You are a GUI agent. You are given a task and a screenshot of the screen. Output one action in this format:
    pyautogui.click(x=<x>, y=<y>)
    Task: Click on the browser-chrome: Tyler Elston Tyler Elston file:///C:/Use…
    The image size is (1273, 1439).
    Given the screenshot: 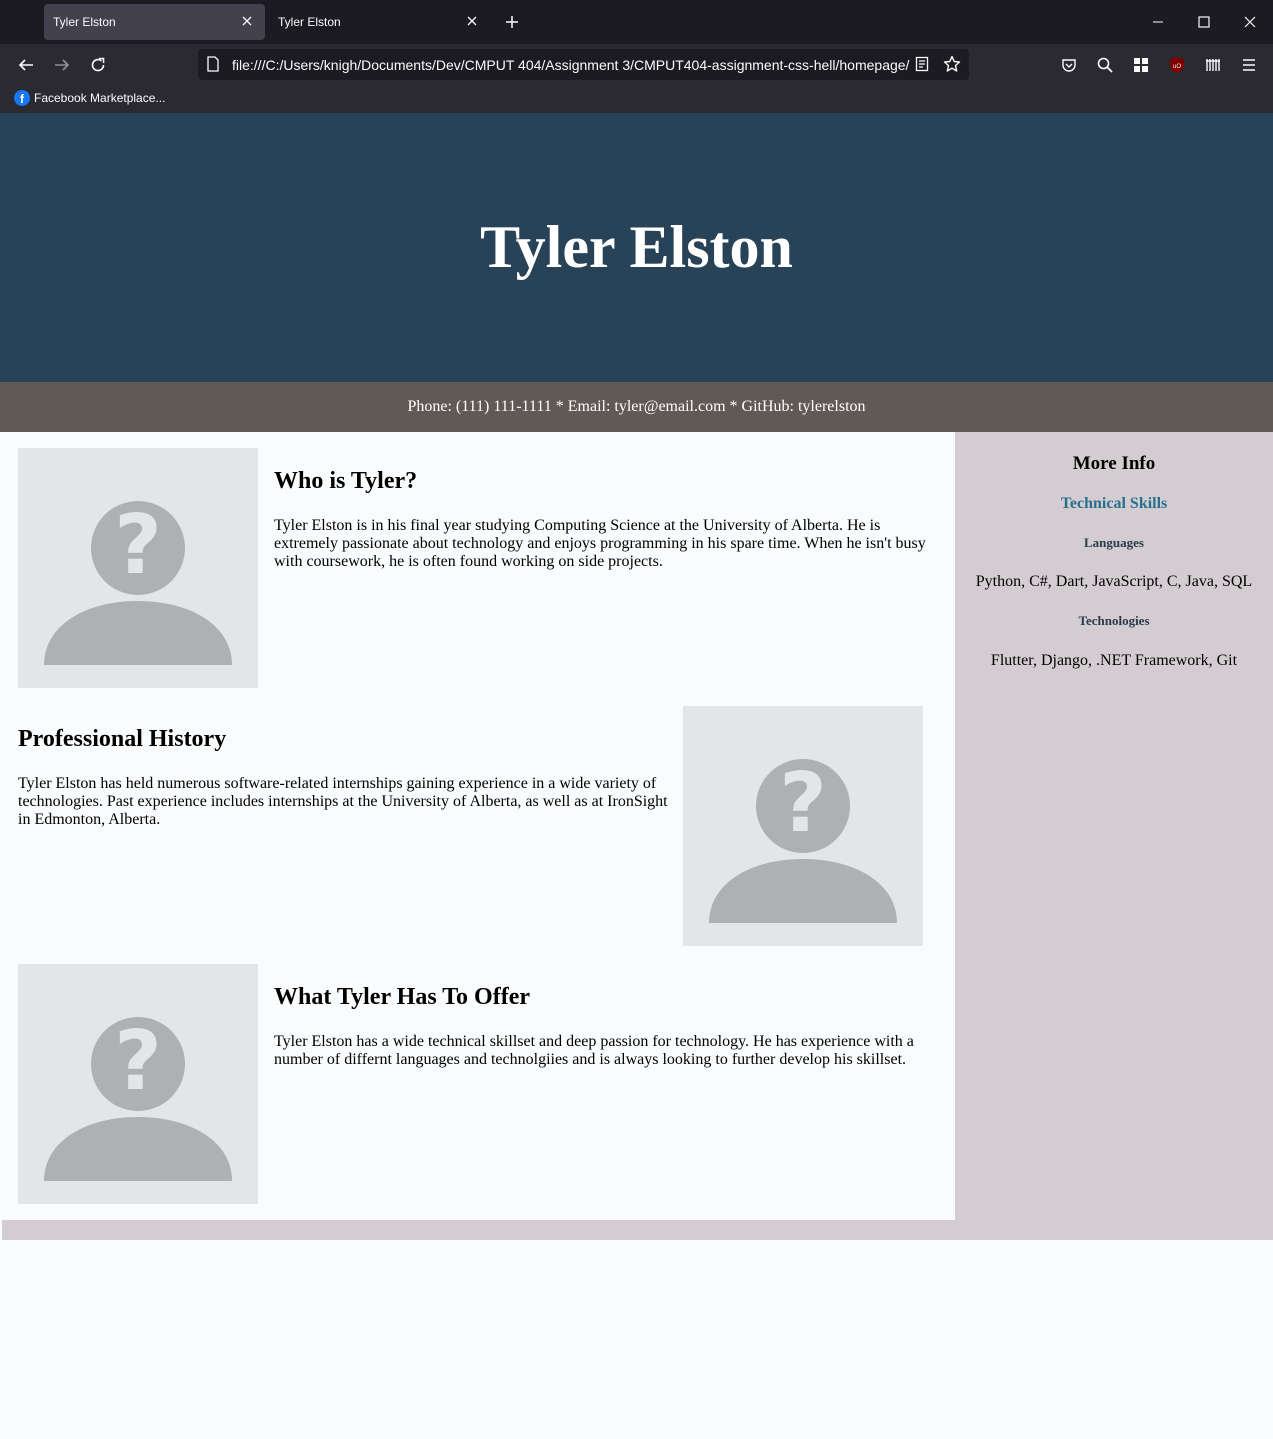 What is the action you would take?
    pyautogui.click(x=636, y=56)
    